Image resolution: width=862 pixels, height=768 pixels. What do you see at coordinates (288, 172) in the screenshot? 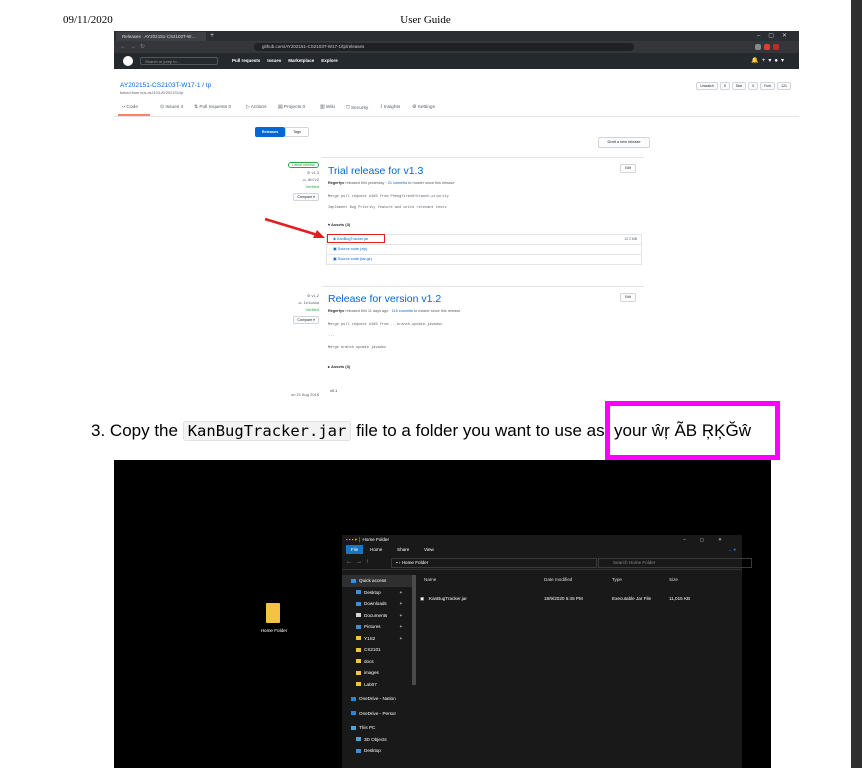
I see `release1-tag: ⊘ v1.3` at bounding box center [288, 172].